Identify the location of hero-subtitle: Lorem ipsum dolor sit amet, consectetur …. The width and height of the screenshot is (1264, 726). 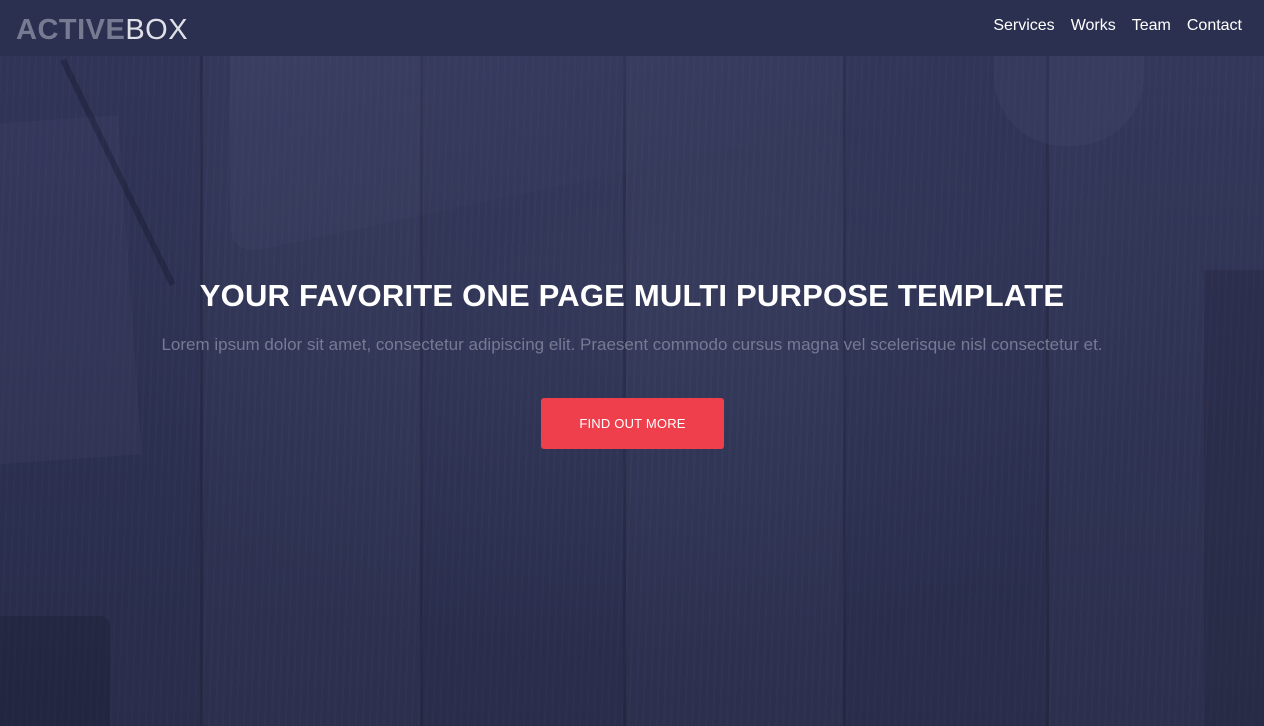
(632, 344).